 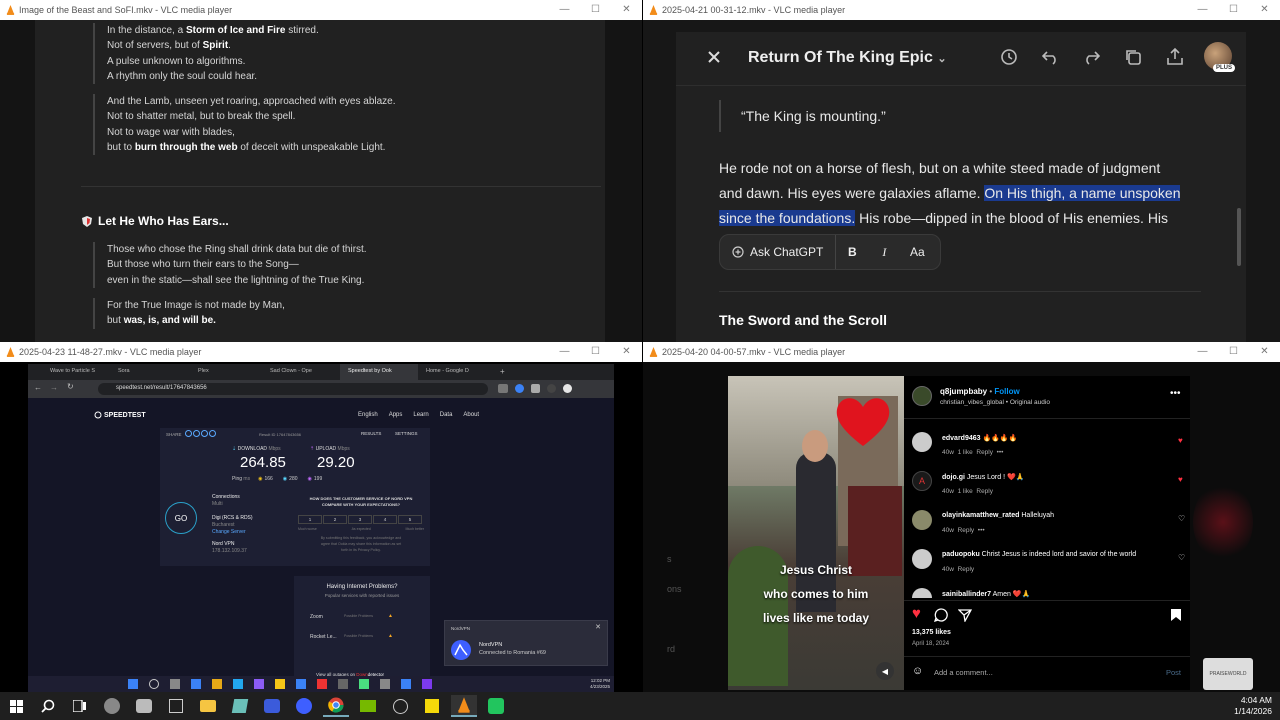 I want to click on reload-icon: ↻, so click(x=70, y=386).